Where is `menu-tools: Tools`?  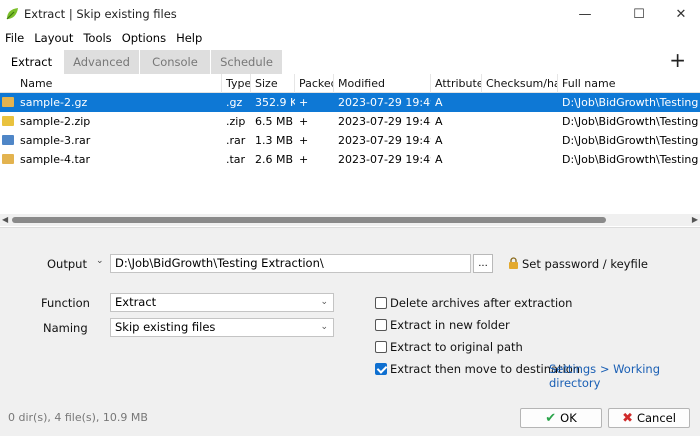 menu-tools: Tools is located at coordinates (97, 38).